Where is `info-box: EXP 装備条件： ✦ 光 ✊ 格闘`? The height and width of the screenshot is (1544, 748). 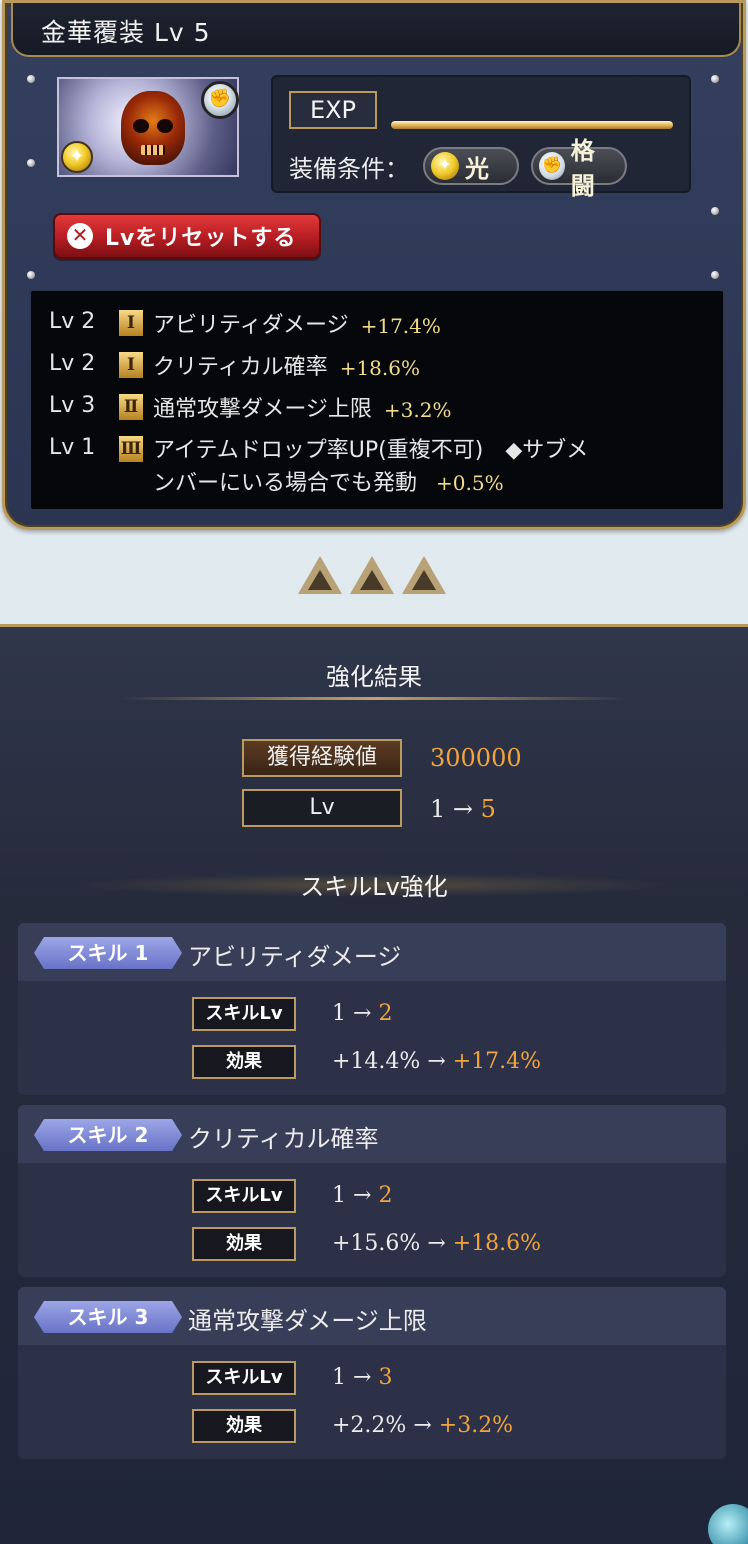 info-box: EXP 装備条件： ✦ 光 ✊ 格闘 is located at coordinates (481, 137).